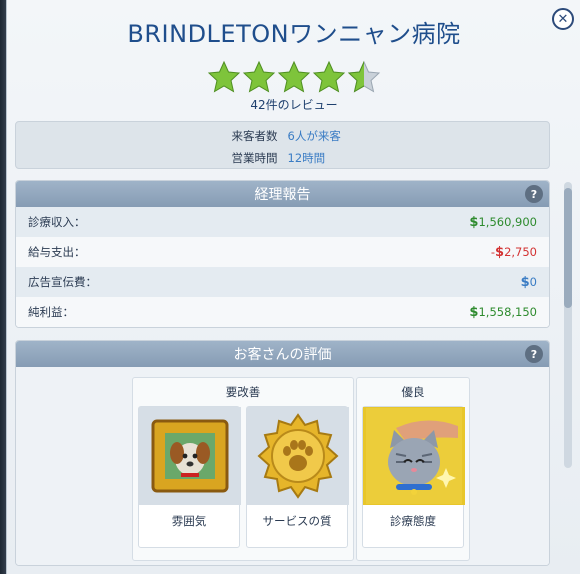 This screenshot has height=574, width=580. I want to click on finance-row-label: 給与支出：, so click(57, 252).